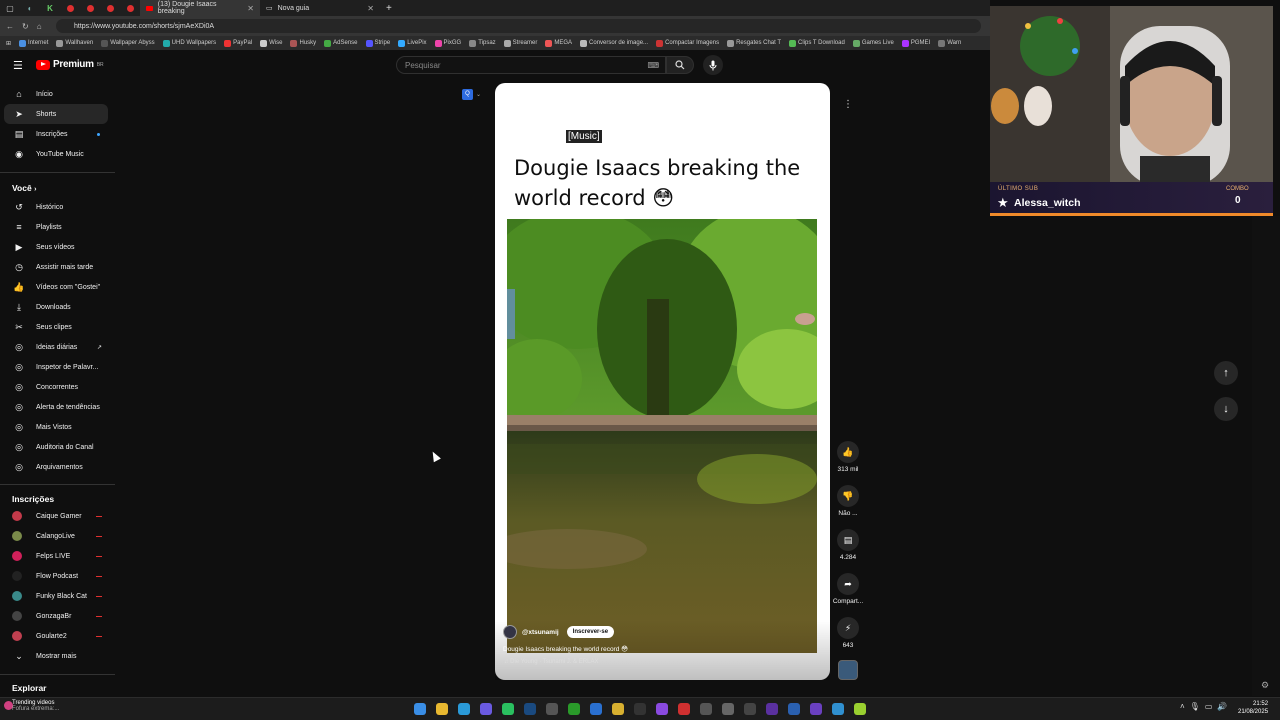 This screenshot has width=1280, height=720. Describe the element at coordinates (772, 709) in the screenshot. I see `premiere-icon` at that location.